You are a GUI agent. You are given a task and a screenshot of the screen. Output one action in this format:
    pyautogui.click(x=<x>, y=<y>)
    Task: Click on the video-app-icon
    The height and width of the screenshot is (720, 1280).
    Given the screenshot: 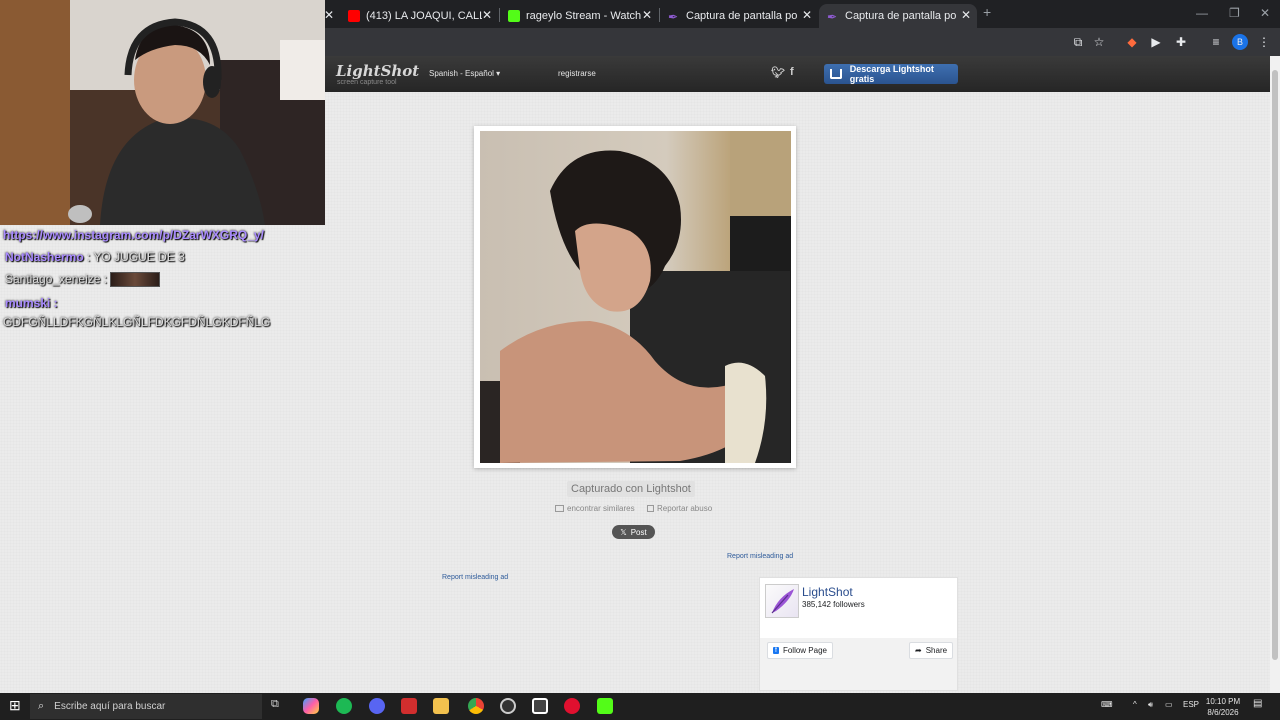 What is the action you would take?
    pyautogui.click(x=409, y=706)
    